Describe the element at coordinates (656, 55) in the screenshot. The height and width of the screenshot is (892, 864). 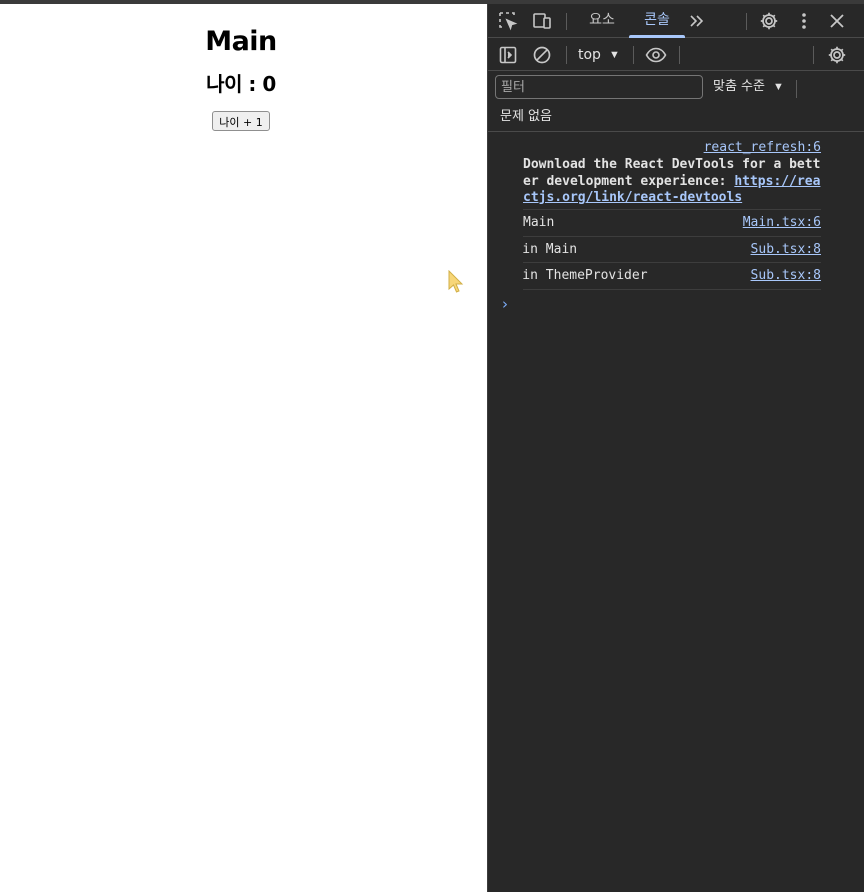
I see `live-expression-eye-icon` at that location.